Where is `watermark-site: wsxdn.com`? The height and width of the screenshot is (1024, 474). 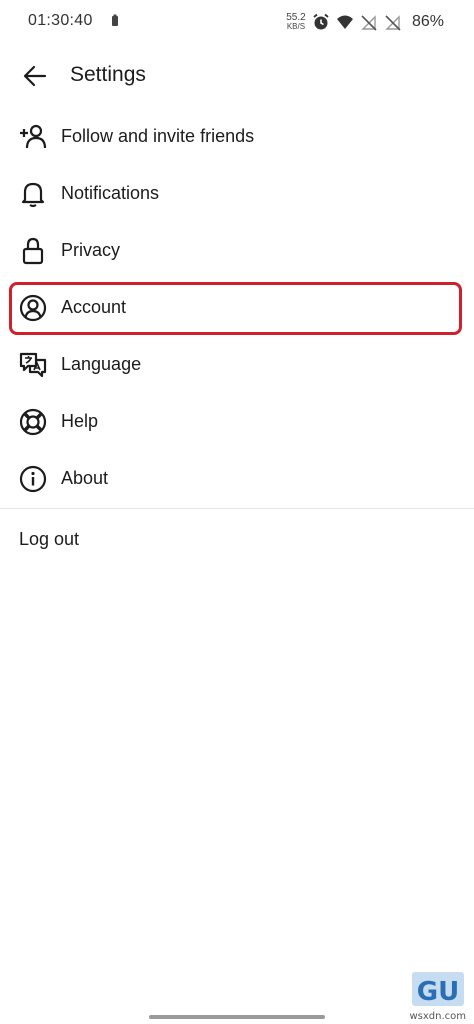 watermark-site: wsxdn.com is located at coordinates (437, 1016).